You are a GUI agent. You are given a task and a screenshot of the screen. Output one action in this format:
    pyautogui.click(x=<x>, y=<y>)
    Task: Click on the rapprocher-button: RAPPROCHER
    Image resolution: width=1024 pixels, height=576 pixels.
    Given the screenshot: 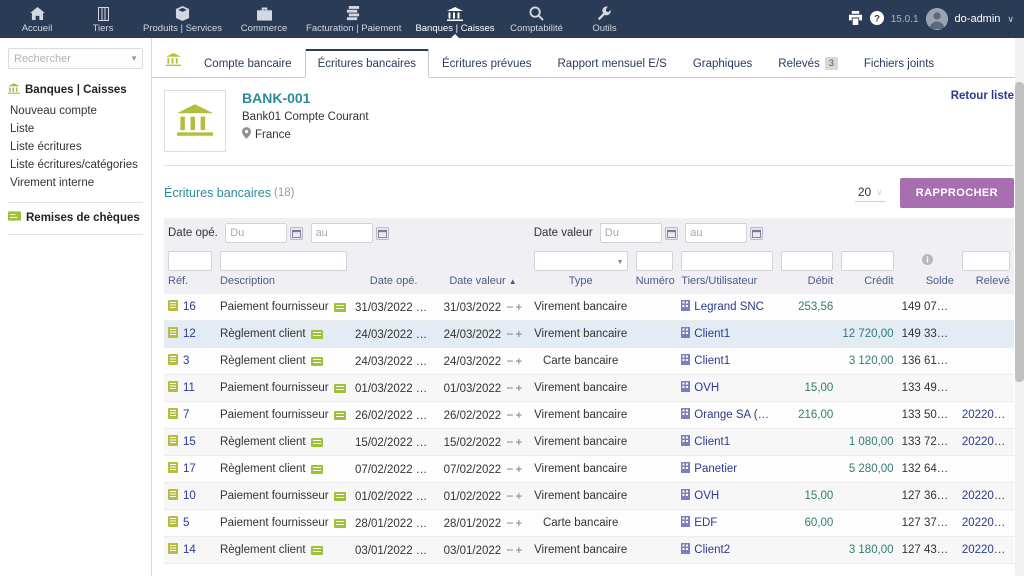 What is the action you would take?
    pyautogui.click(x=956, y=193)
    